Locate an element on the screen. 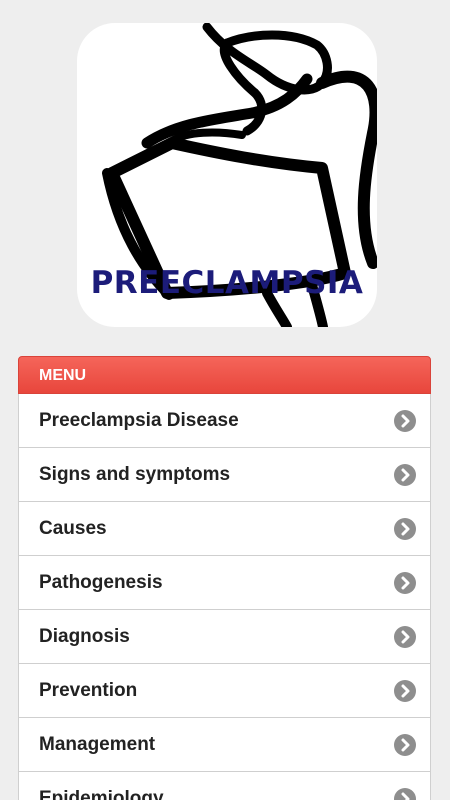 This screenshot has height=800, width=450. menu-item-causes: Causes is located at coordinates (224, 529).